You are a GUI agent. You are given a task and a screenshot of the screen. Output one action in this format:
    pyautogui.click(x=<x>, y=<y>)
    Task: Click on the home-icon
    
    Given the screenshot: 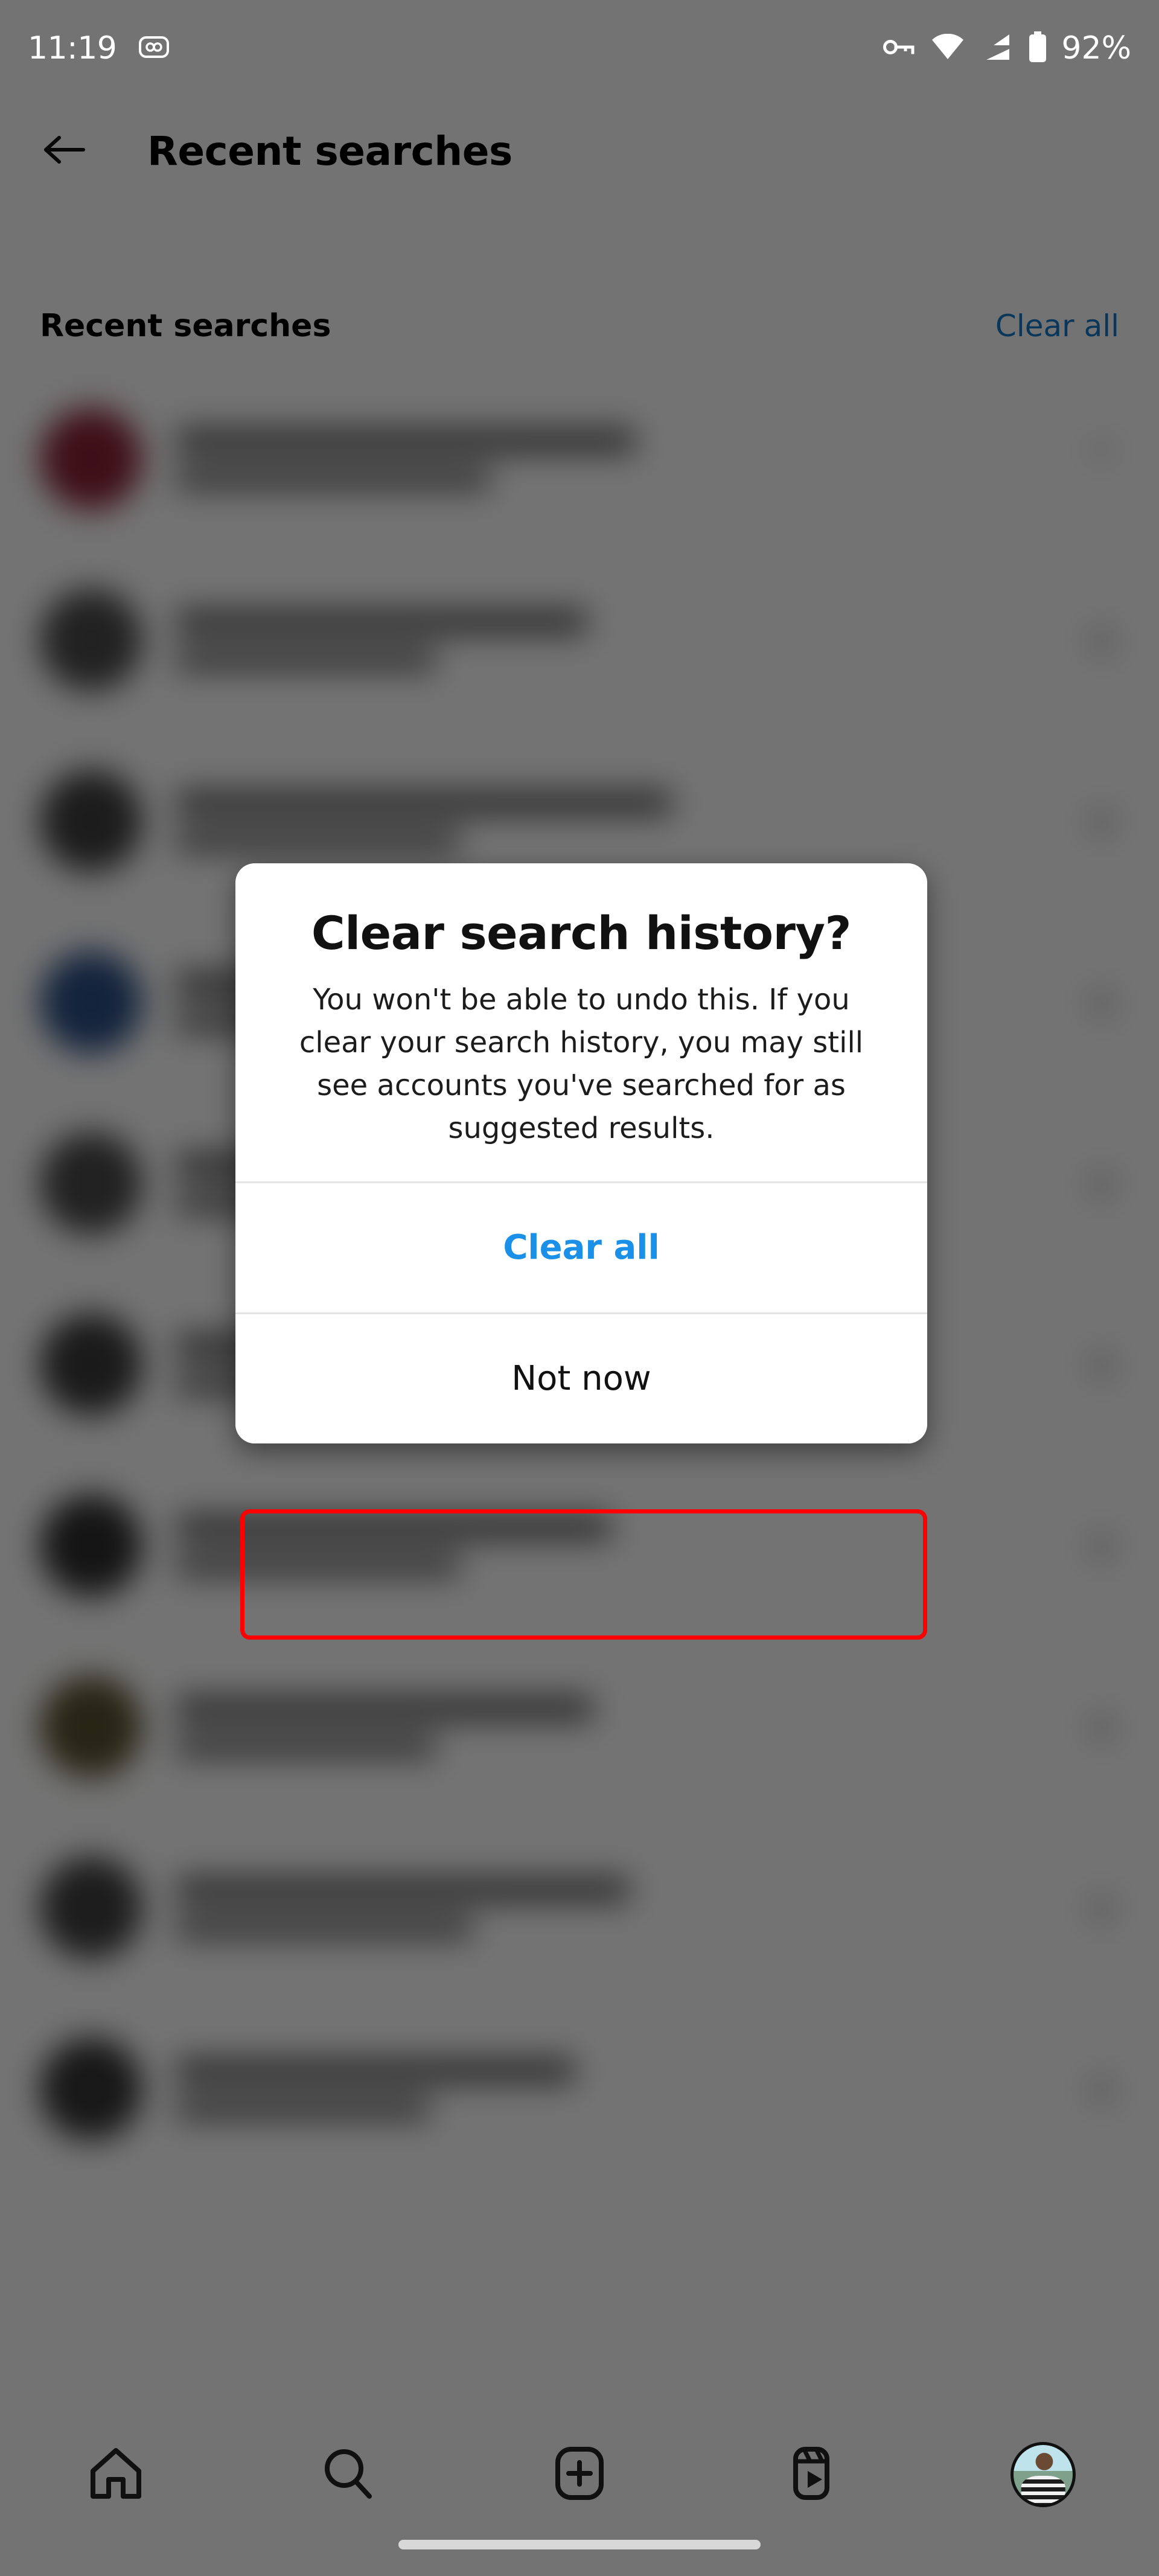 What is the action you would take?
    pyautogui.click(x=116, y=2475)
    